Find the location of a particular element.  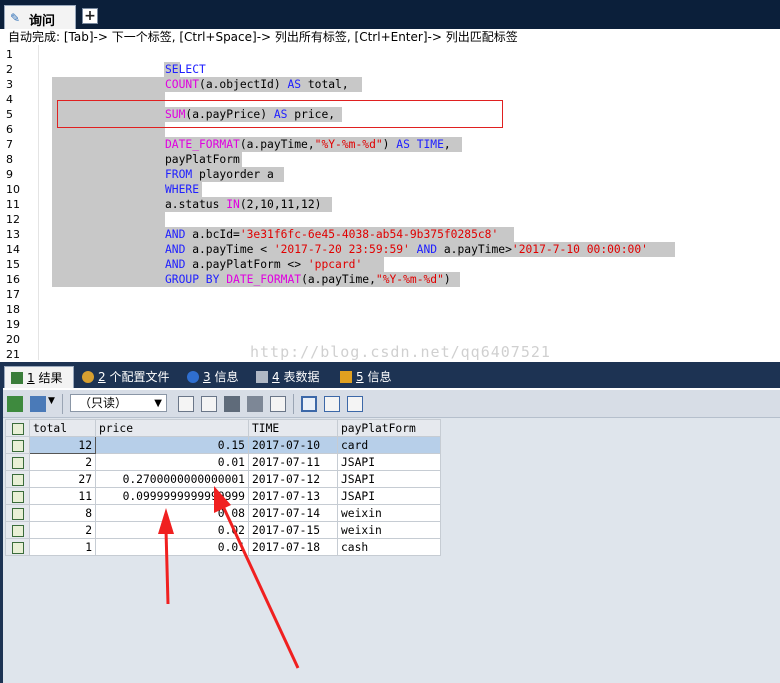

delete-icon is located at coordinates (255, 404).